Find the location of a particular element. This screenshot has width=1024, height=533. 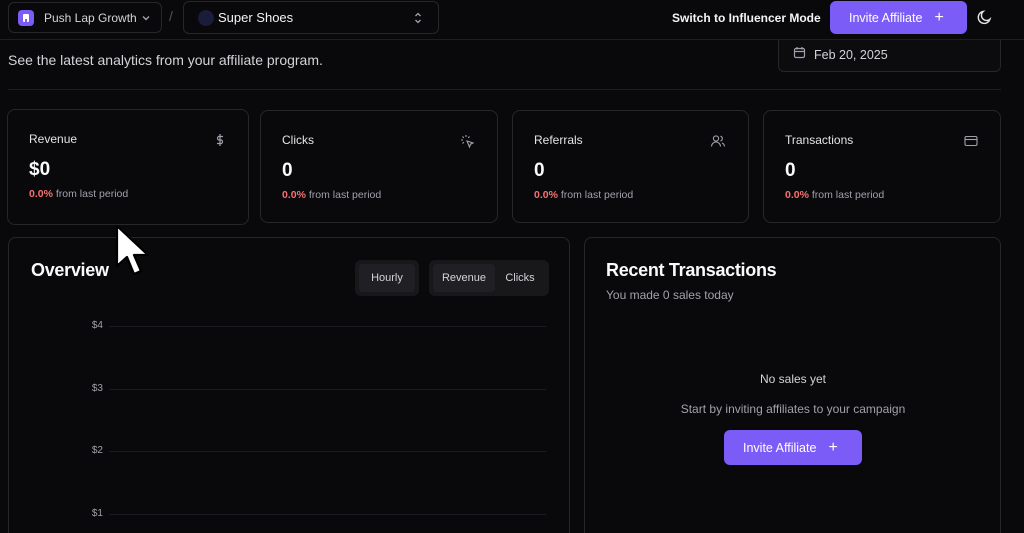

credit-card-icon is located at coordinates (971, 143).